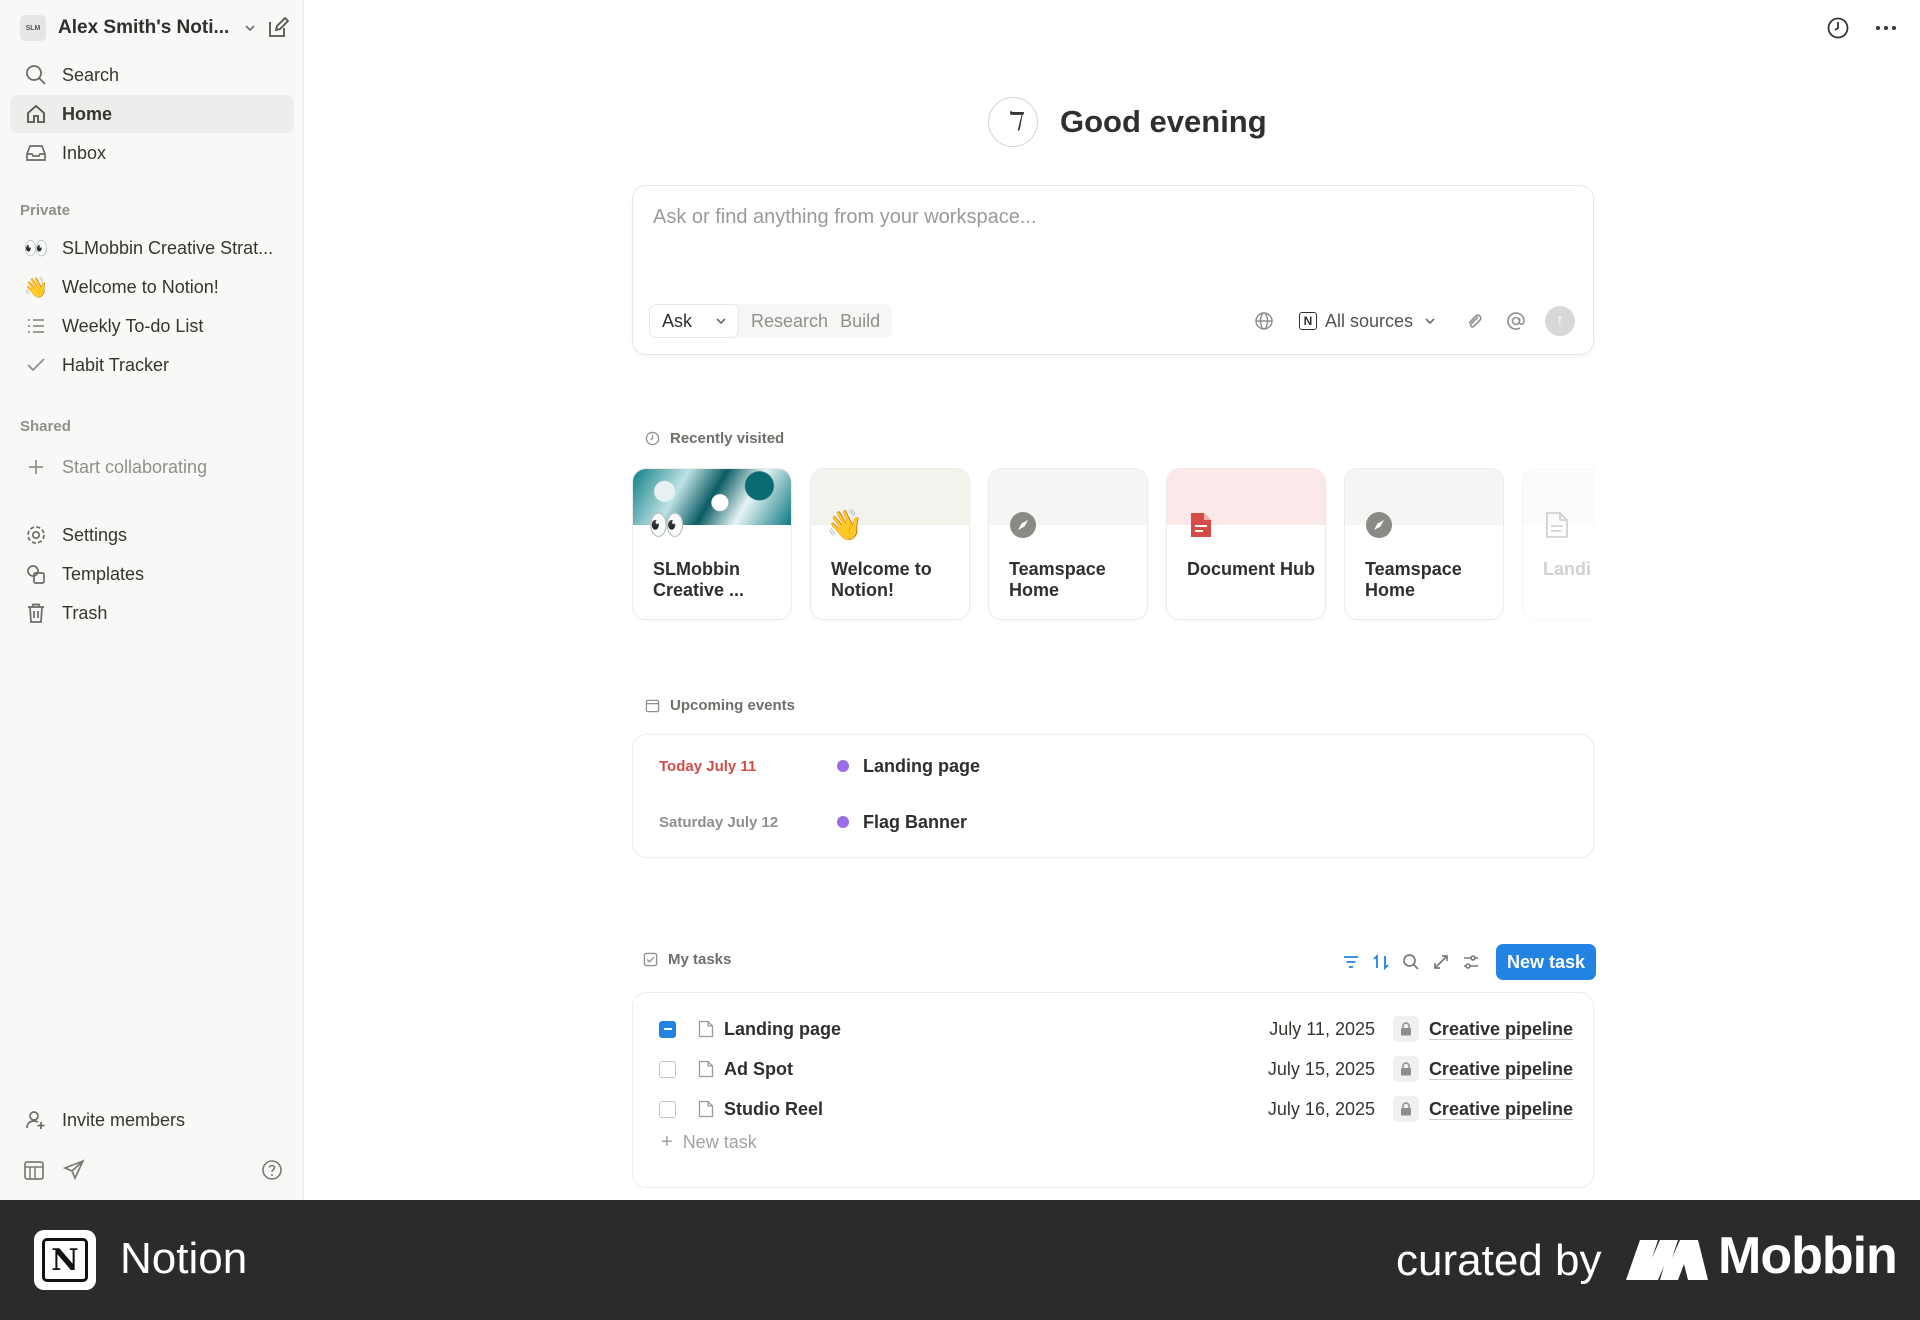 This screenshot has width=1920, height=1320. What do you see at coordinates (74, 1170) in the screenshot?
I see `send-icon` at bounding box center [74, 1170].